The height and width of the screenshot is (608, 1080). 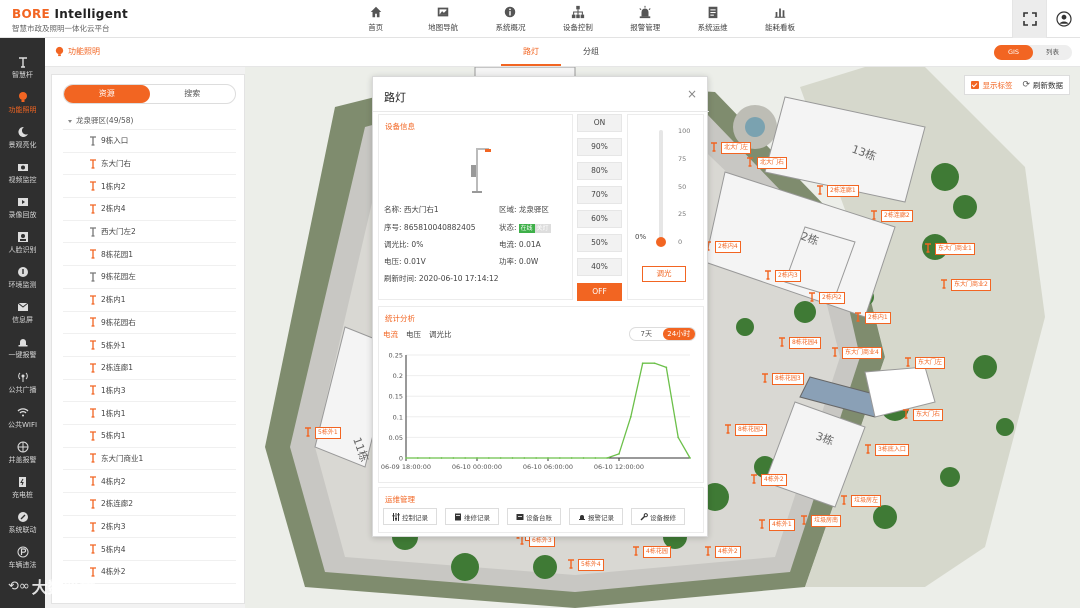 What do you see at coordinates (826, 521) in the screenshot?
I see `lamp-label: 垃圾房南` at bounding box center [826, 521].